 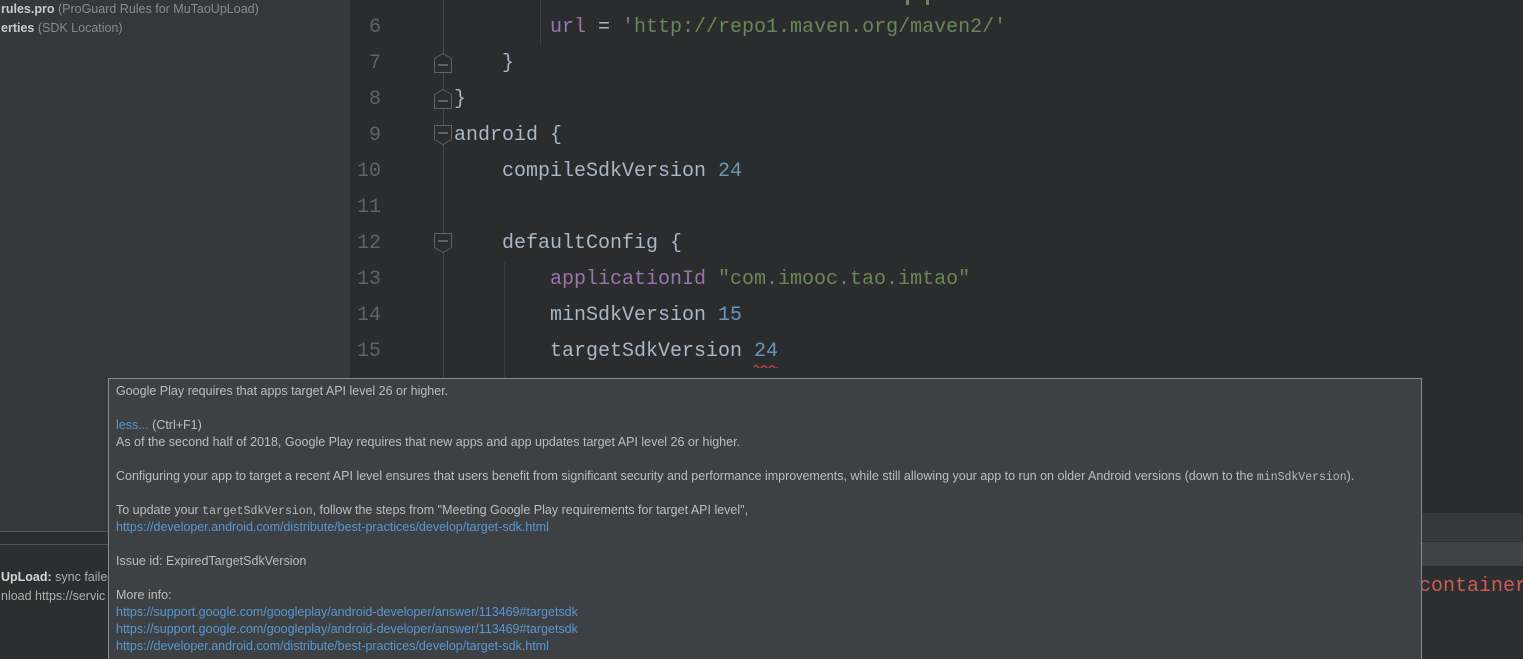 What do you see at coordinates (175, 425) in the screenshot?
I see `tooltip-text: (Ctrl+F1)` at bounding box center [175, 425].